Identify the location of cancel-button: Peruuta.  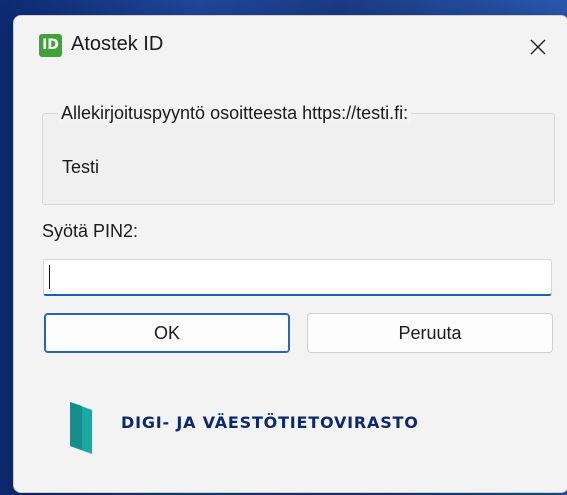
(430, 333).